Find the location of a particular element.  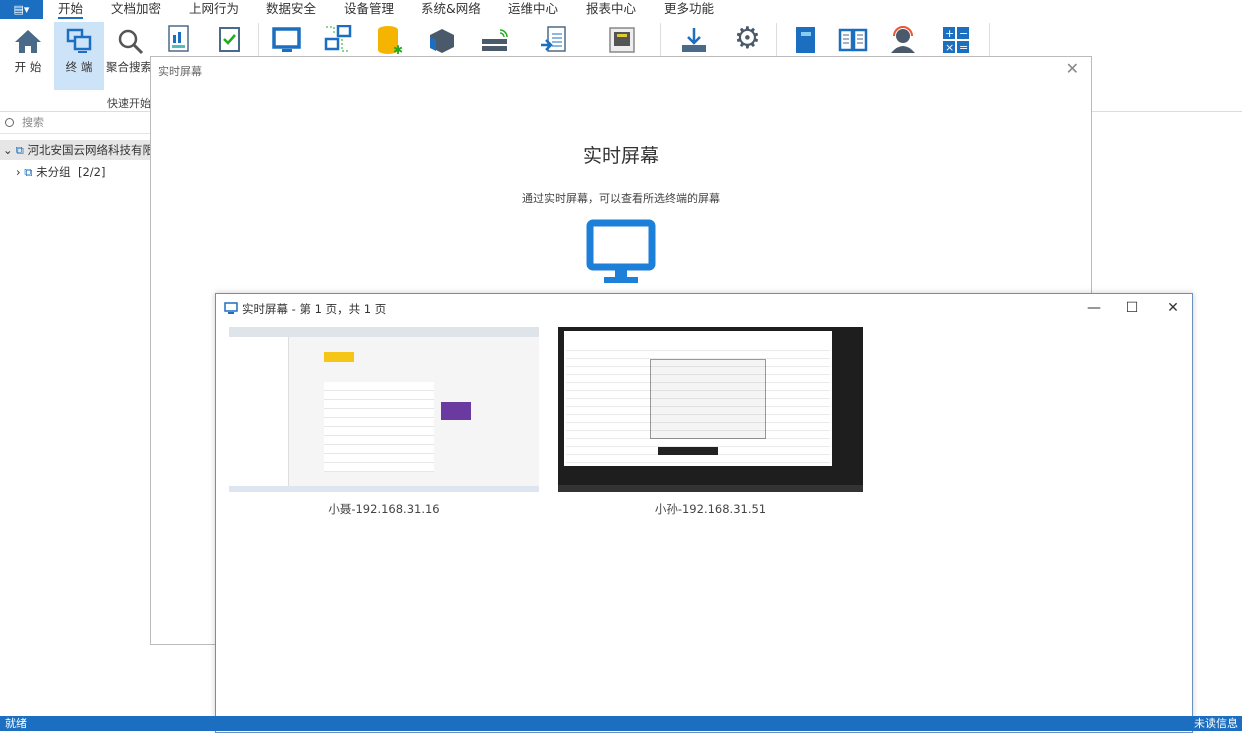

start-button: 开 始 is located at coordinates (28, 56).